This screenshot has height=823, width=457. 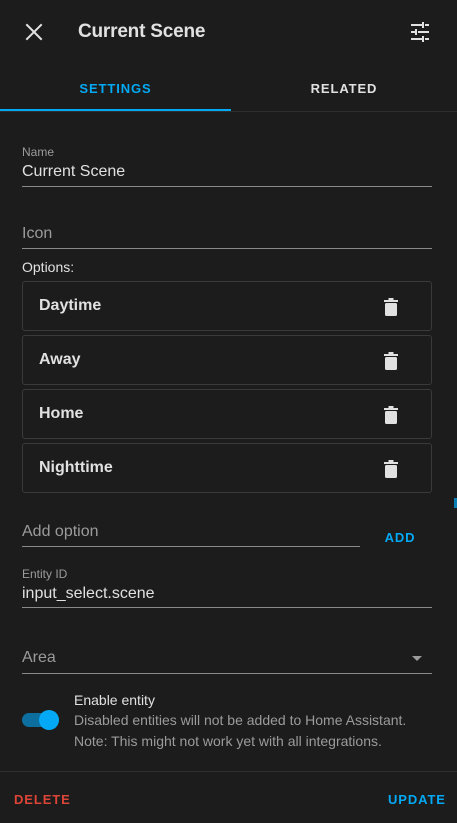 What do you see at coordinates (115, 110) in the screenshot?
I see `active-tab-indicator` at bounding box center [115, 110].